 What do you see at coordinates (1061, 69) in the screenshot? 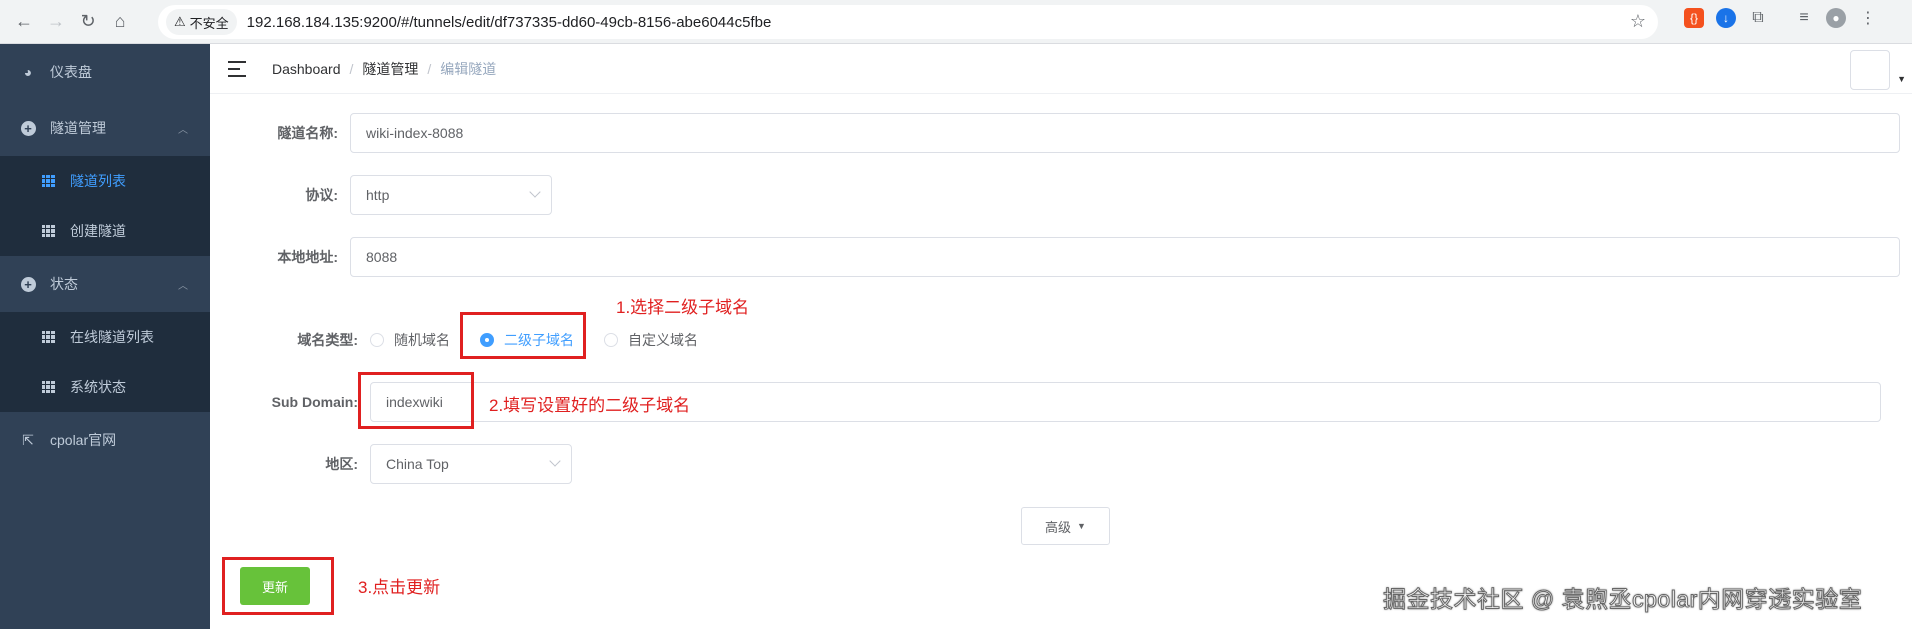
I see `navbar: Dashboard / 隧道管理 / 编辑隧道 ▼` at bounding box center [1061, 69].